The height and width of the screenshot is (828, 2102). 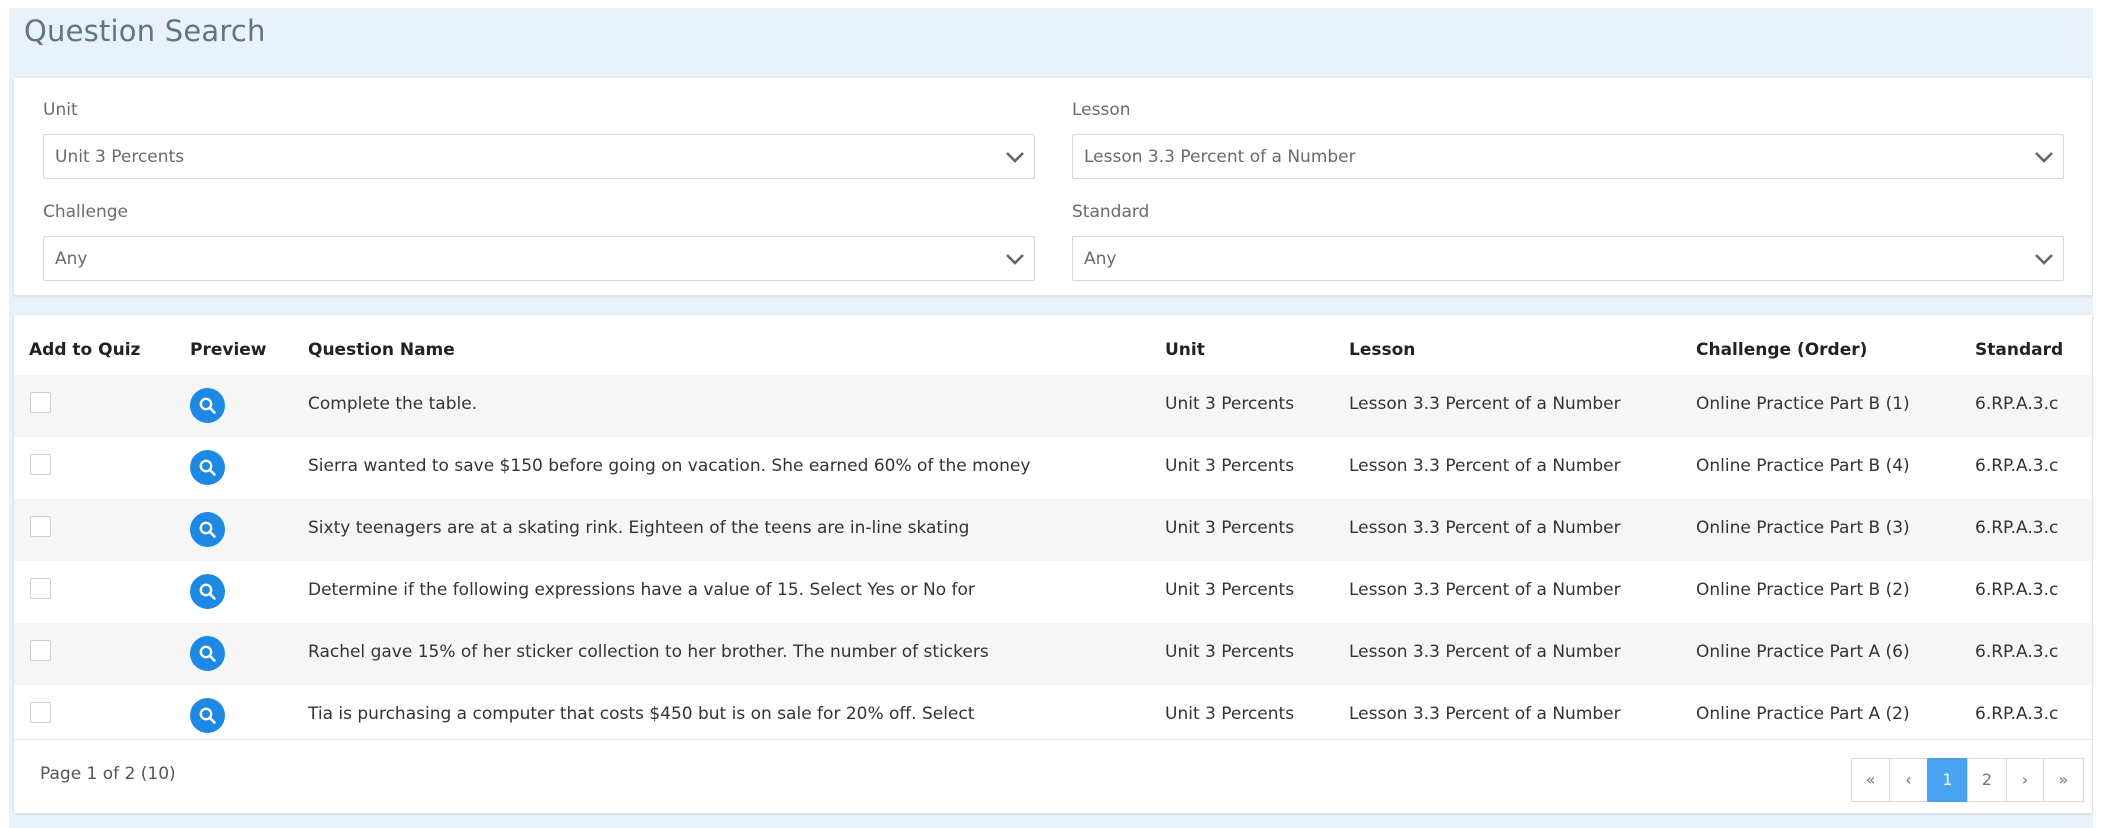 I want to click on col-header-unit: Unit, so click(x=1185, y=350).